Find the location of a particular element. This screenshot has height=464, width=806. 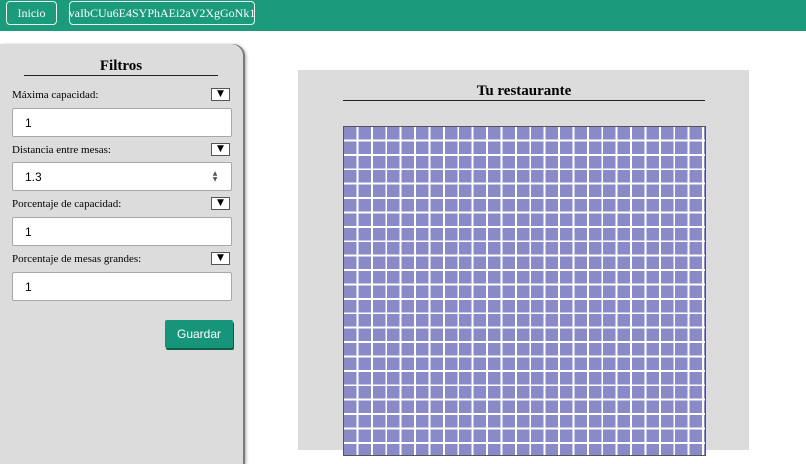

save-button: Guardar is located at coordinates (199, 334).